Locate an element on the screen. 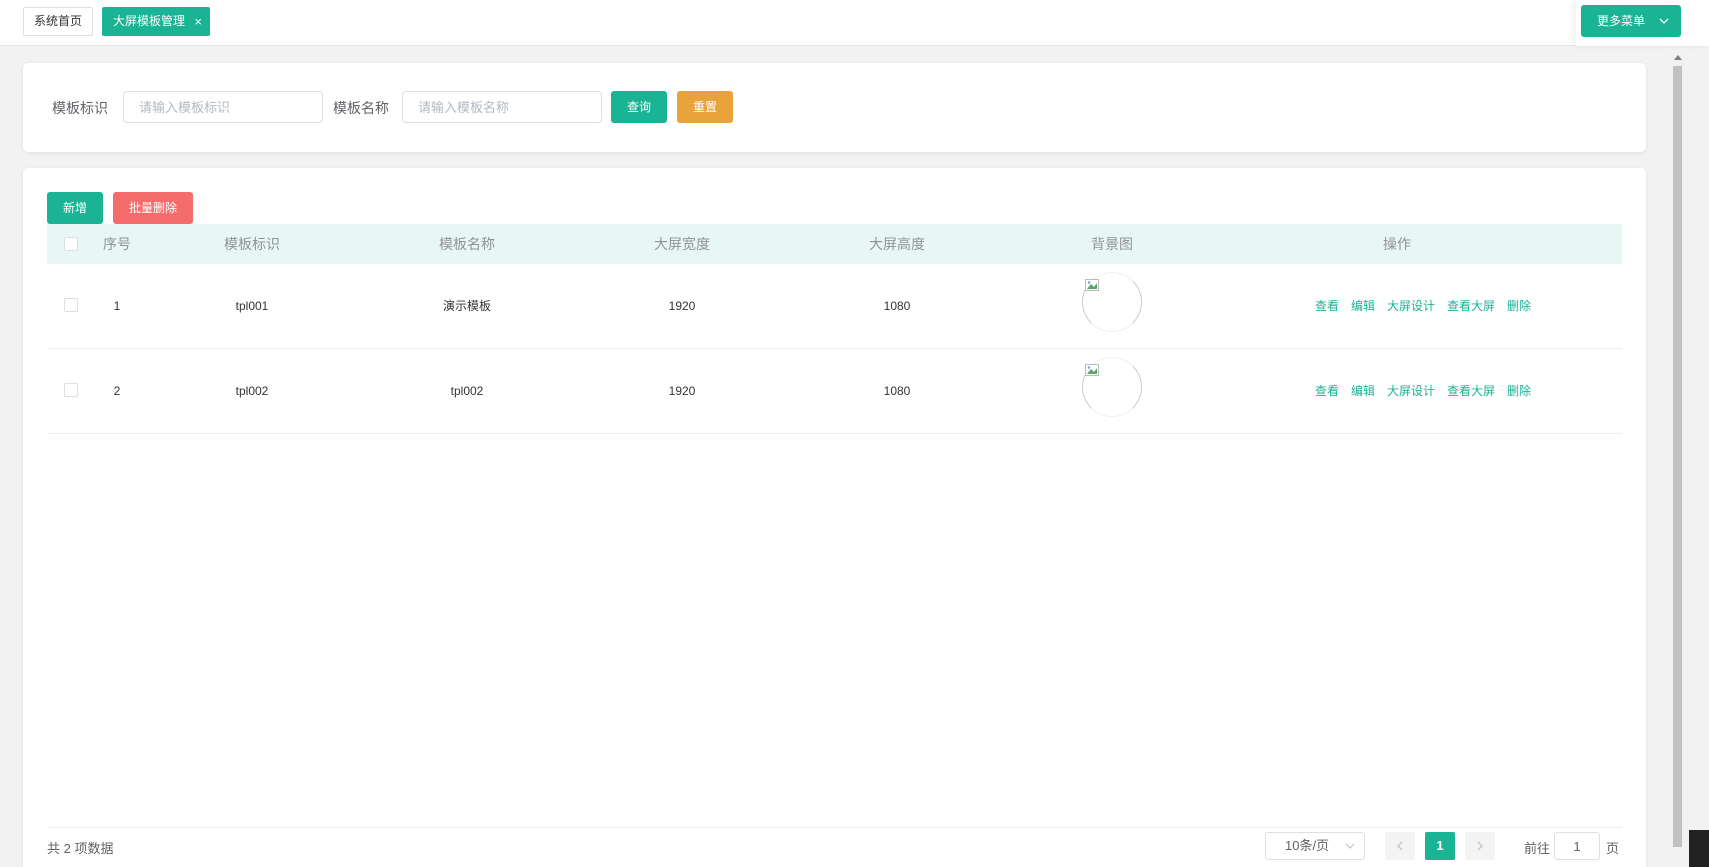 Image resolution: width=1709 pixels, height=867 pixels. goto-label: 前往 is located at coordinates (1537, 848).